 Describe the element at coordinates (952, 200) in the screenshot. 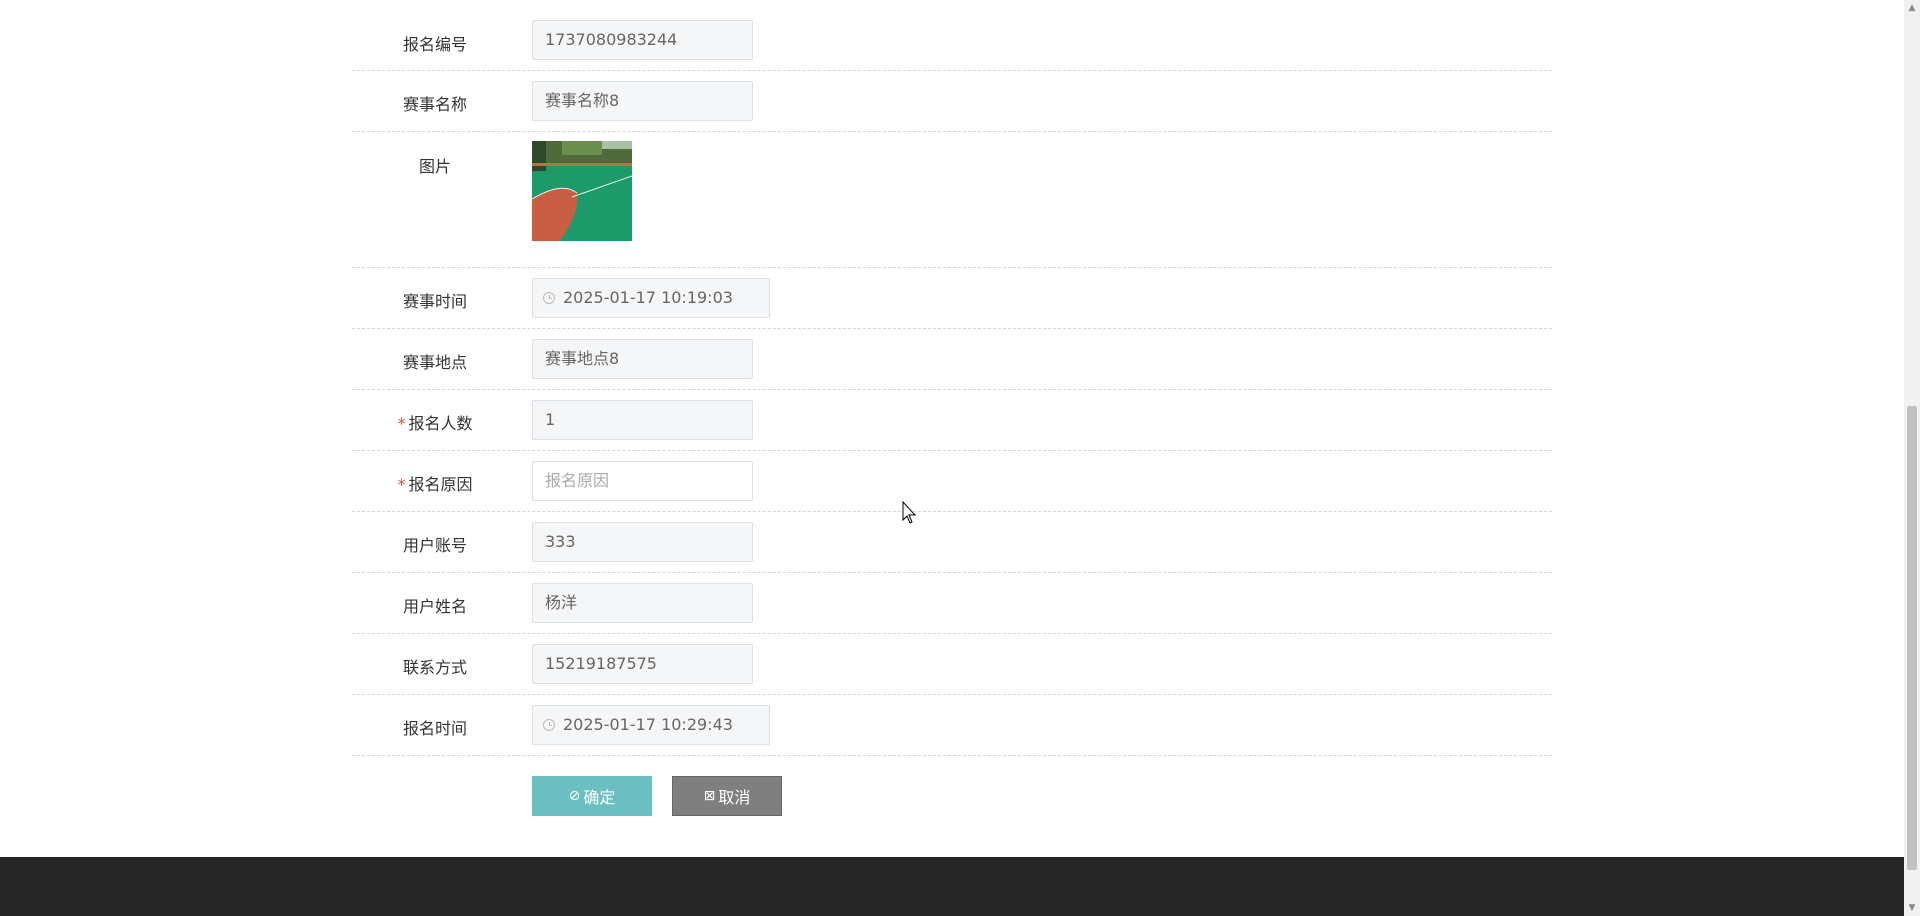

I see `form-row-image: 图片` at that location.